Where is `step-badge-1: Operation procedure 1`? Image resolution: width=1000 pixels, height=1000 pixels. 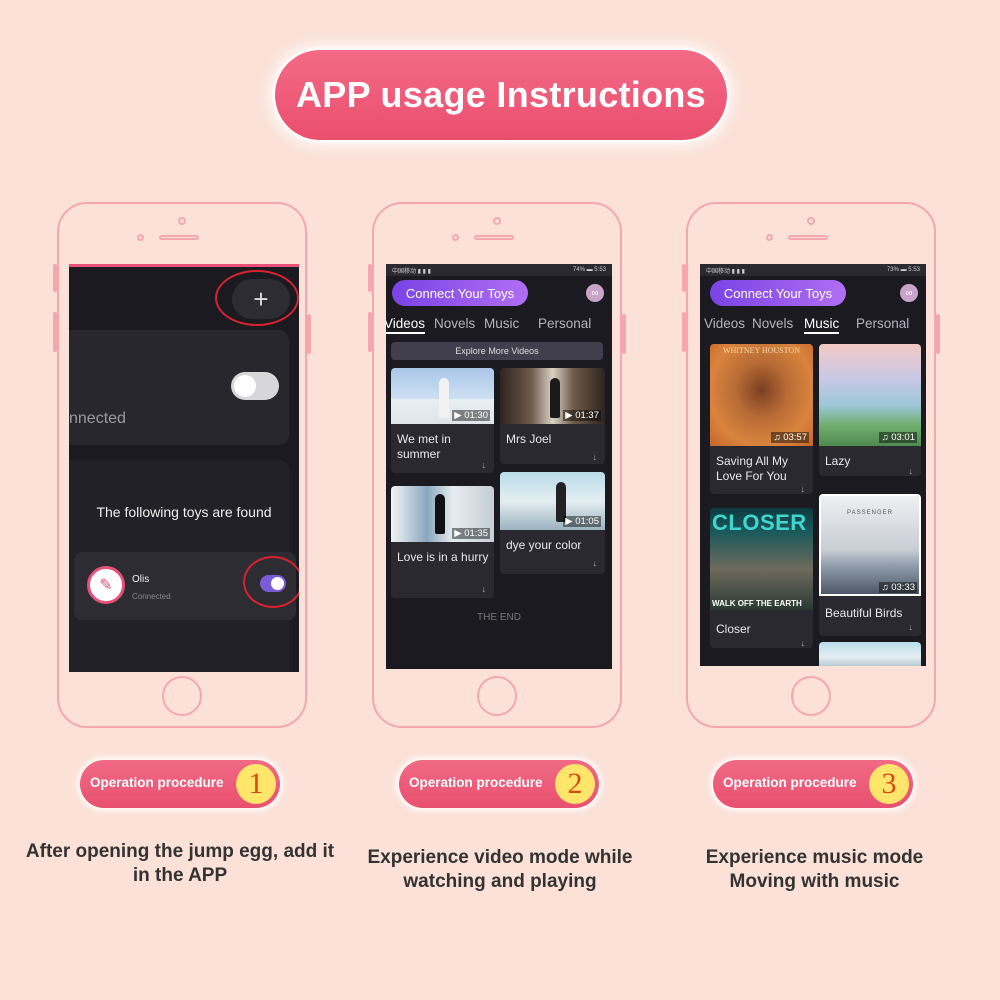
step-badge-1: Operation procedure 1 is located at coordinates (180, 784).